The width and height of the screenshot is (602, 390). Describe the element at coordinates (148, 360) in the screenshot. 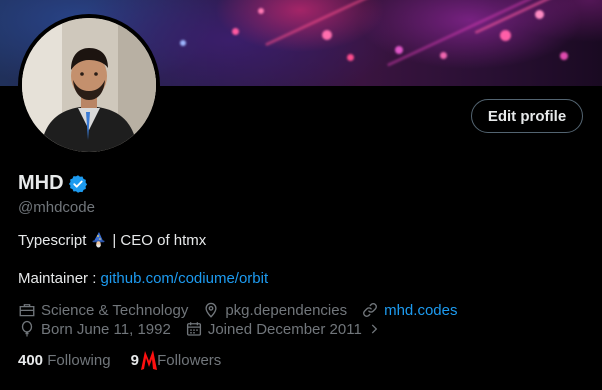

I see `redaction-scribble-icon` at that location.